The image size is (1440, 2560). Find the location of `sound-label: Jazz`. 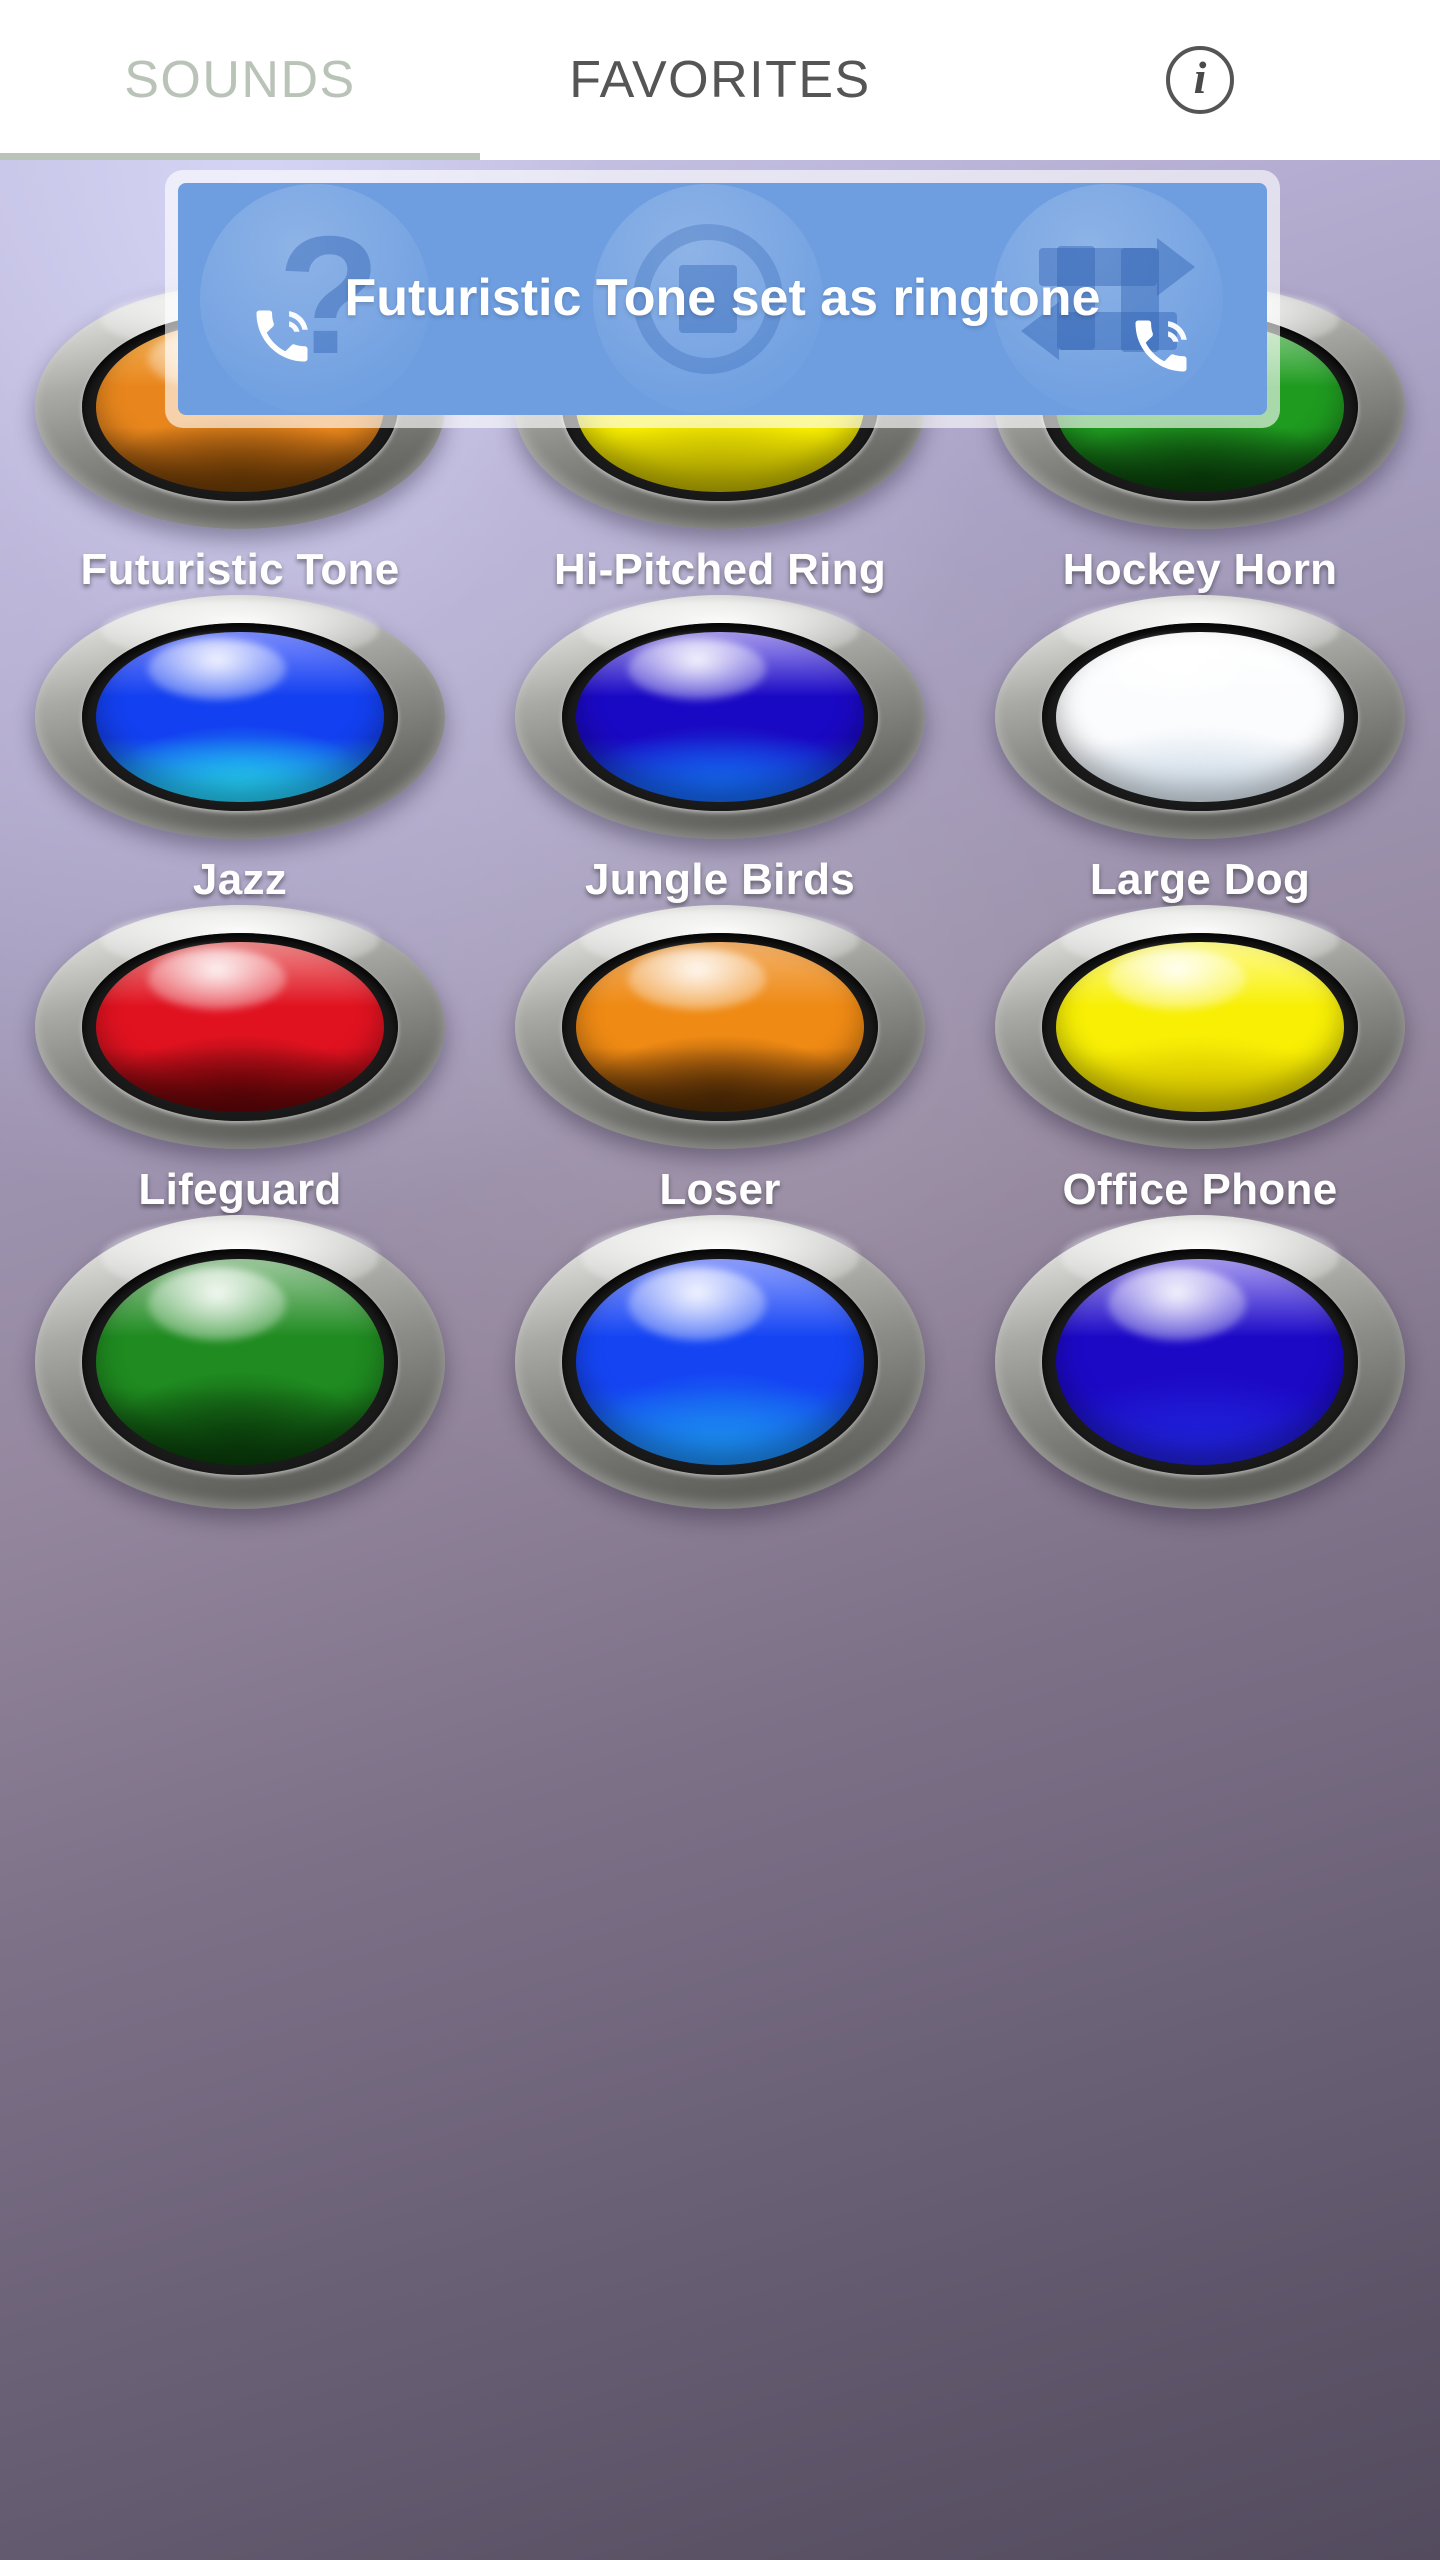

sound-label: Jazz is located at coordinates (240, 879).